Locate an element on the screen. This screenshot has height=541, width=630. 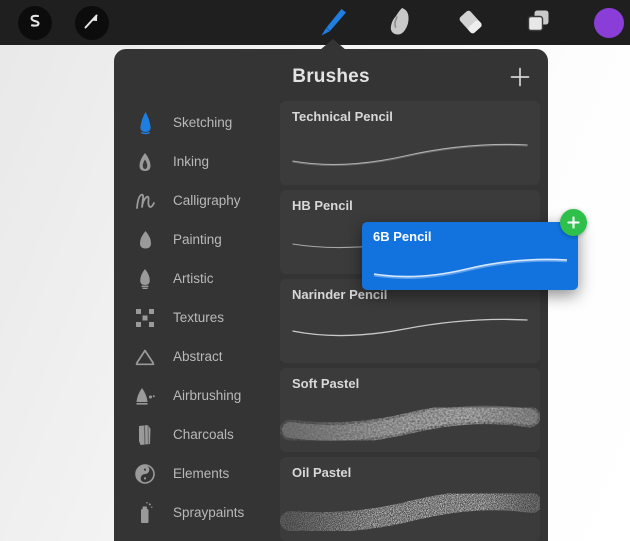
dragged-brush-card: 6B Pencil is located at coordinates (470, 256).